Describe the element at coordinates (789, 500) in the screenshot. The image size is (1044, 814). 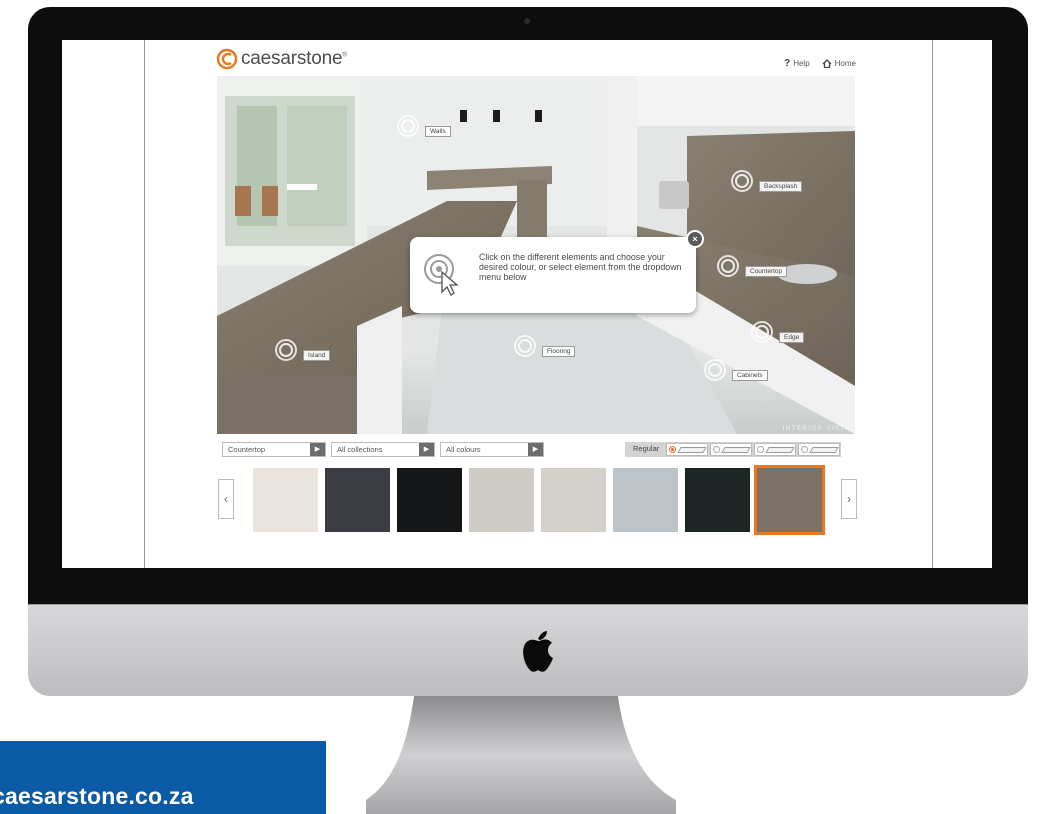
I see `taupe-concrete-swatch` at that location.